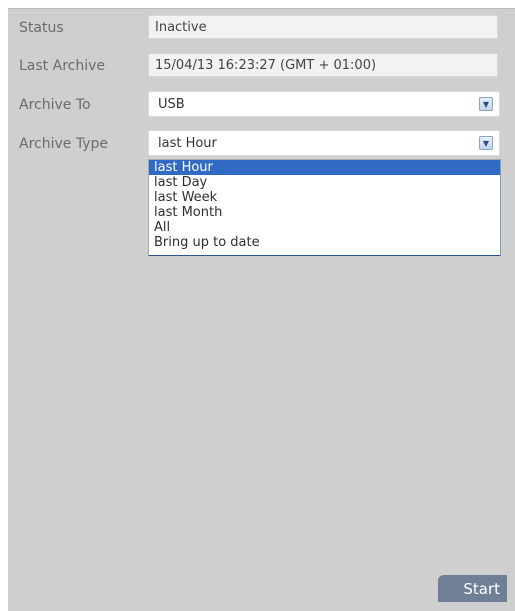 The height and width of the screenshot is (611, 515). I want to click on status-field: Inactive, so click(323, 27).